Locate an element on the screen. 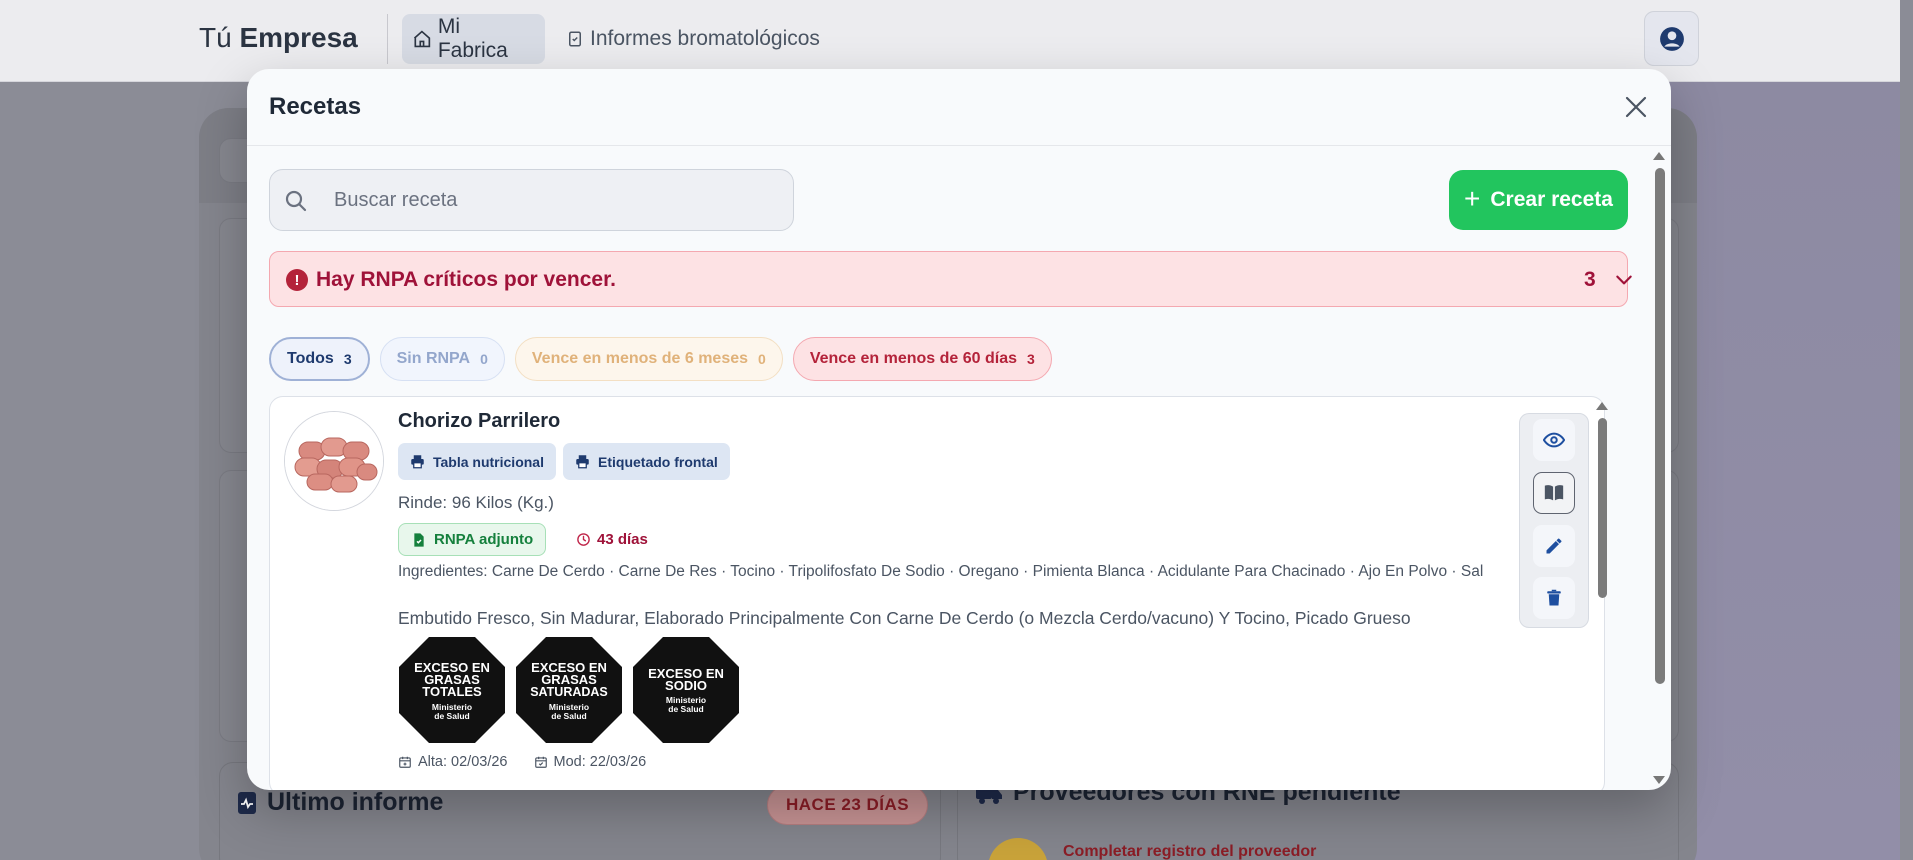  seal-text: TOTALES is located at coordinates (452, 691).